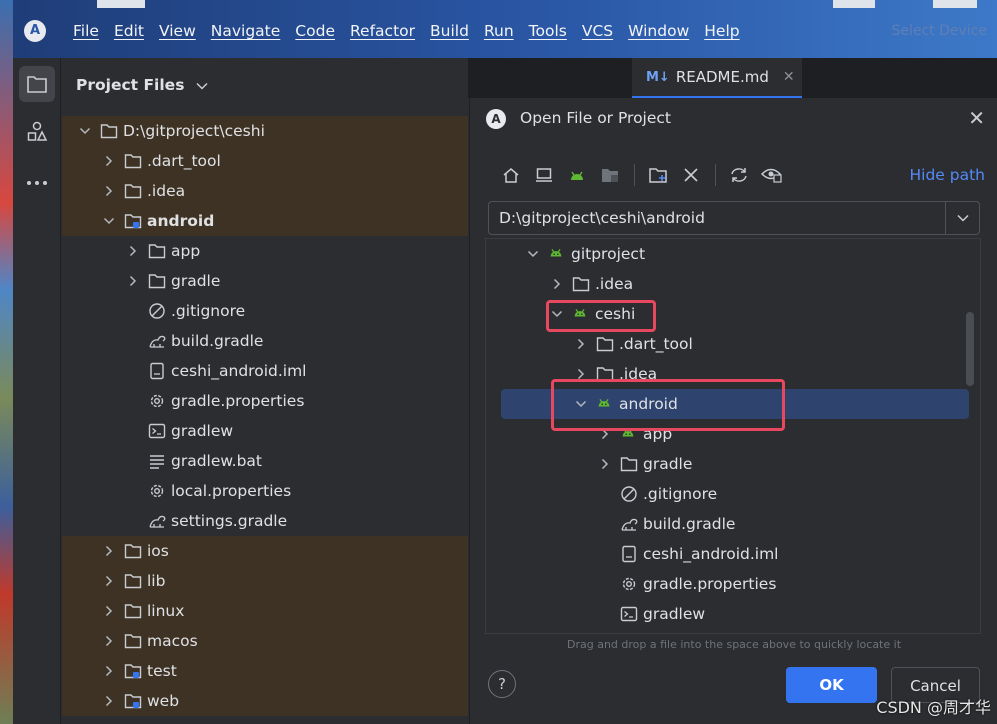  Describe the element at coordinates (265, 641) in the screenshot. I see `project-tree-row: macos` at that location.